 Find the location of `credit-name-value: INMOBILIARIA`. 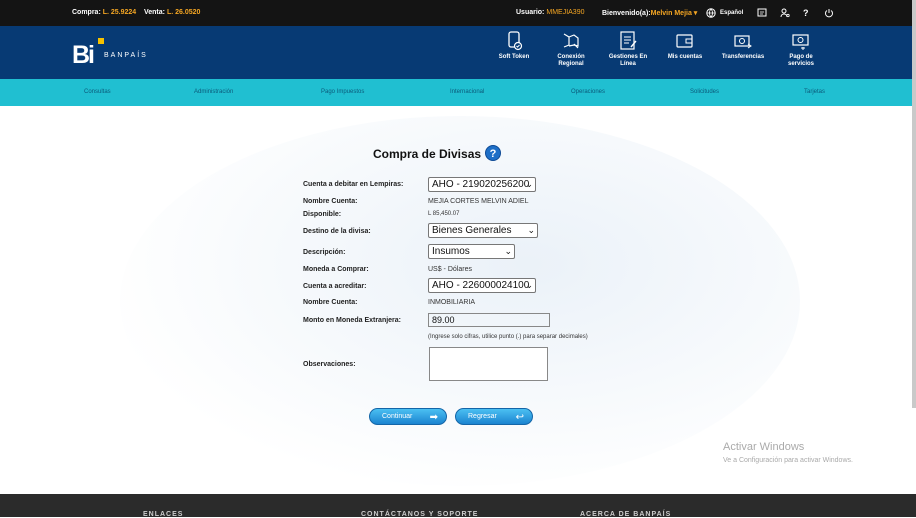

credit-name-value: INMOBILIARIA is located at coordinates (452, 302).